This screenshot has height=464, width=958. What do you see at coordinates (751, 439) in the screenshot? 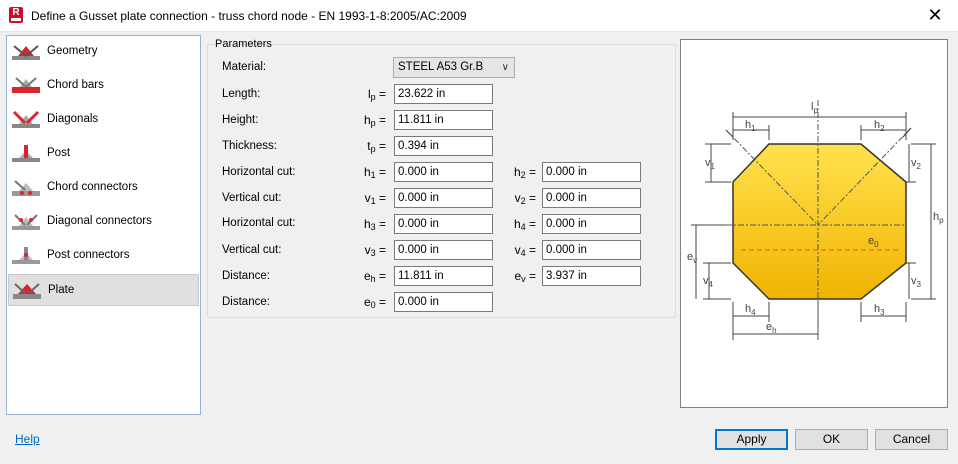
I see `apply-button: Apply` at bounding box center [751, 439].